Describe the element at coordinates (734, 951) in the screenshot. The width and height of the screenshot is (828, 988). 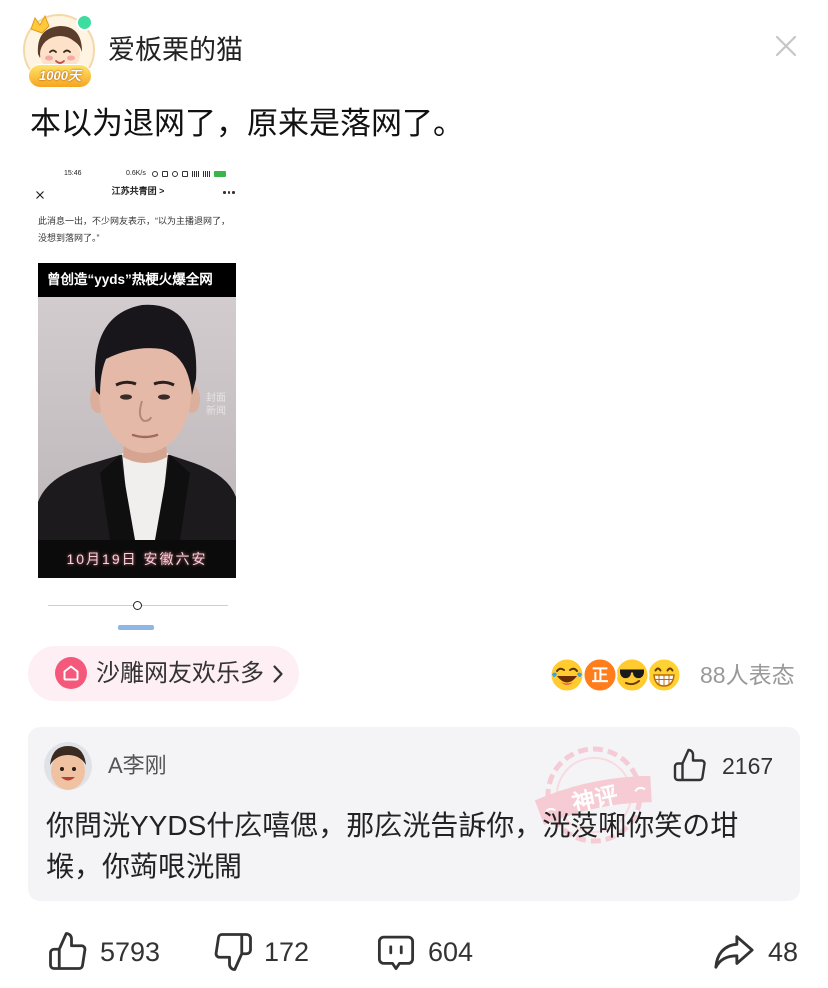
I see `share-icon` at that location.